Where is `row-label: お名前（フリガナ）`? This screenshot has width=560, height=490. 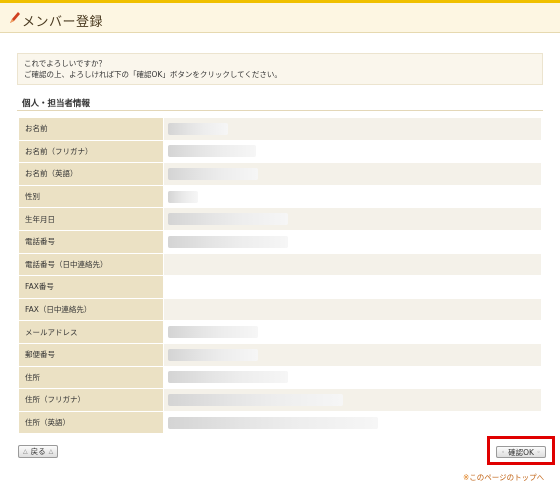
row-label: お名前（フリガナ） is located at coordinates (91, 151).